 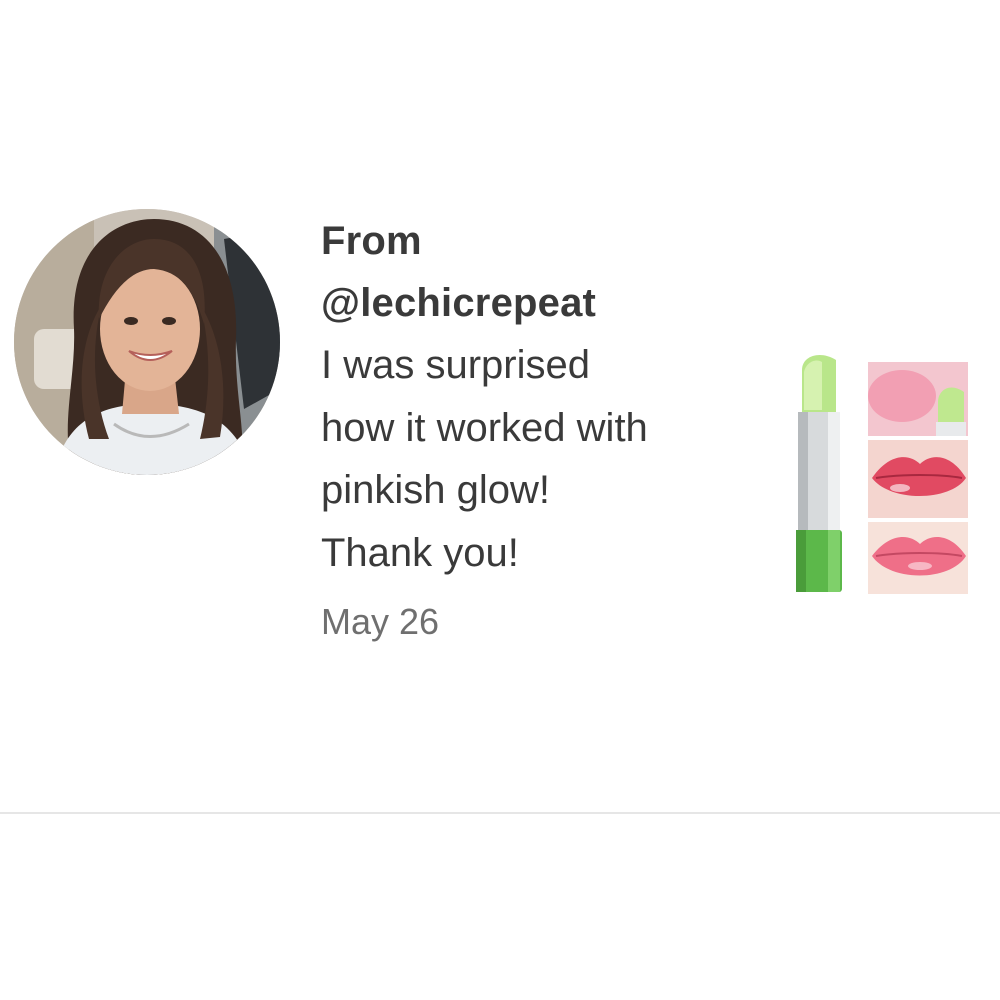 What do you see at coordinates (511, 303) in the screenshot?
I see `author-handle: @lechicrepeat` at bounding box center [511, 303].